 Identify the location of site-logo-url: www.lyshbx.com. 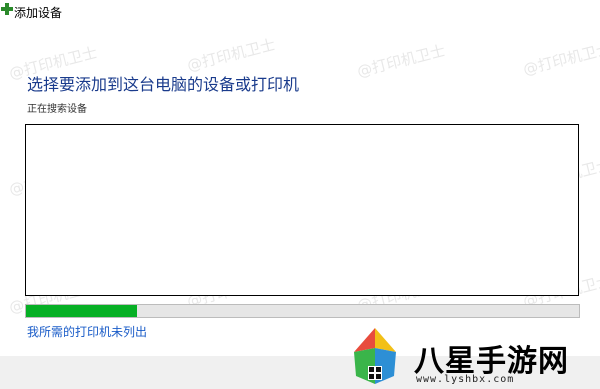
(465, 379).